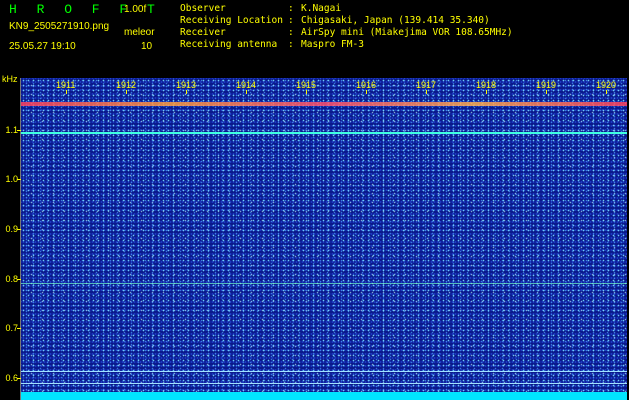 The height and width of the screenshot is (400, 629). I want to click on x-tick-label: 1919, so click(546, 85).